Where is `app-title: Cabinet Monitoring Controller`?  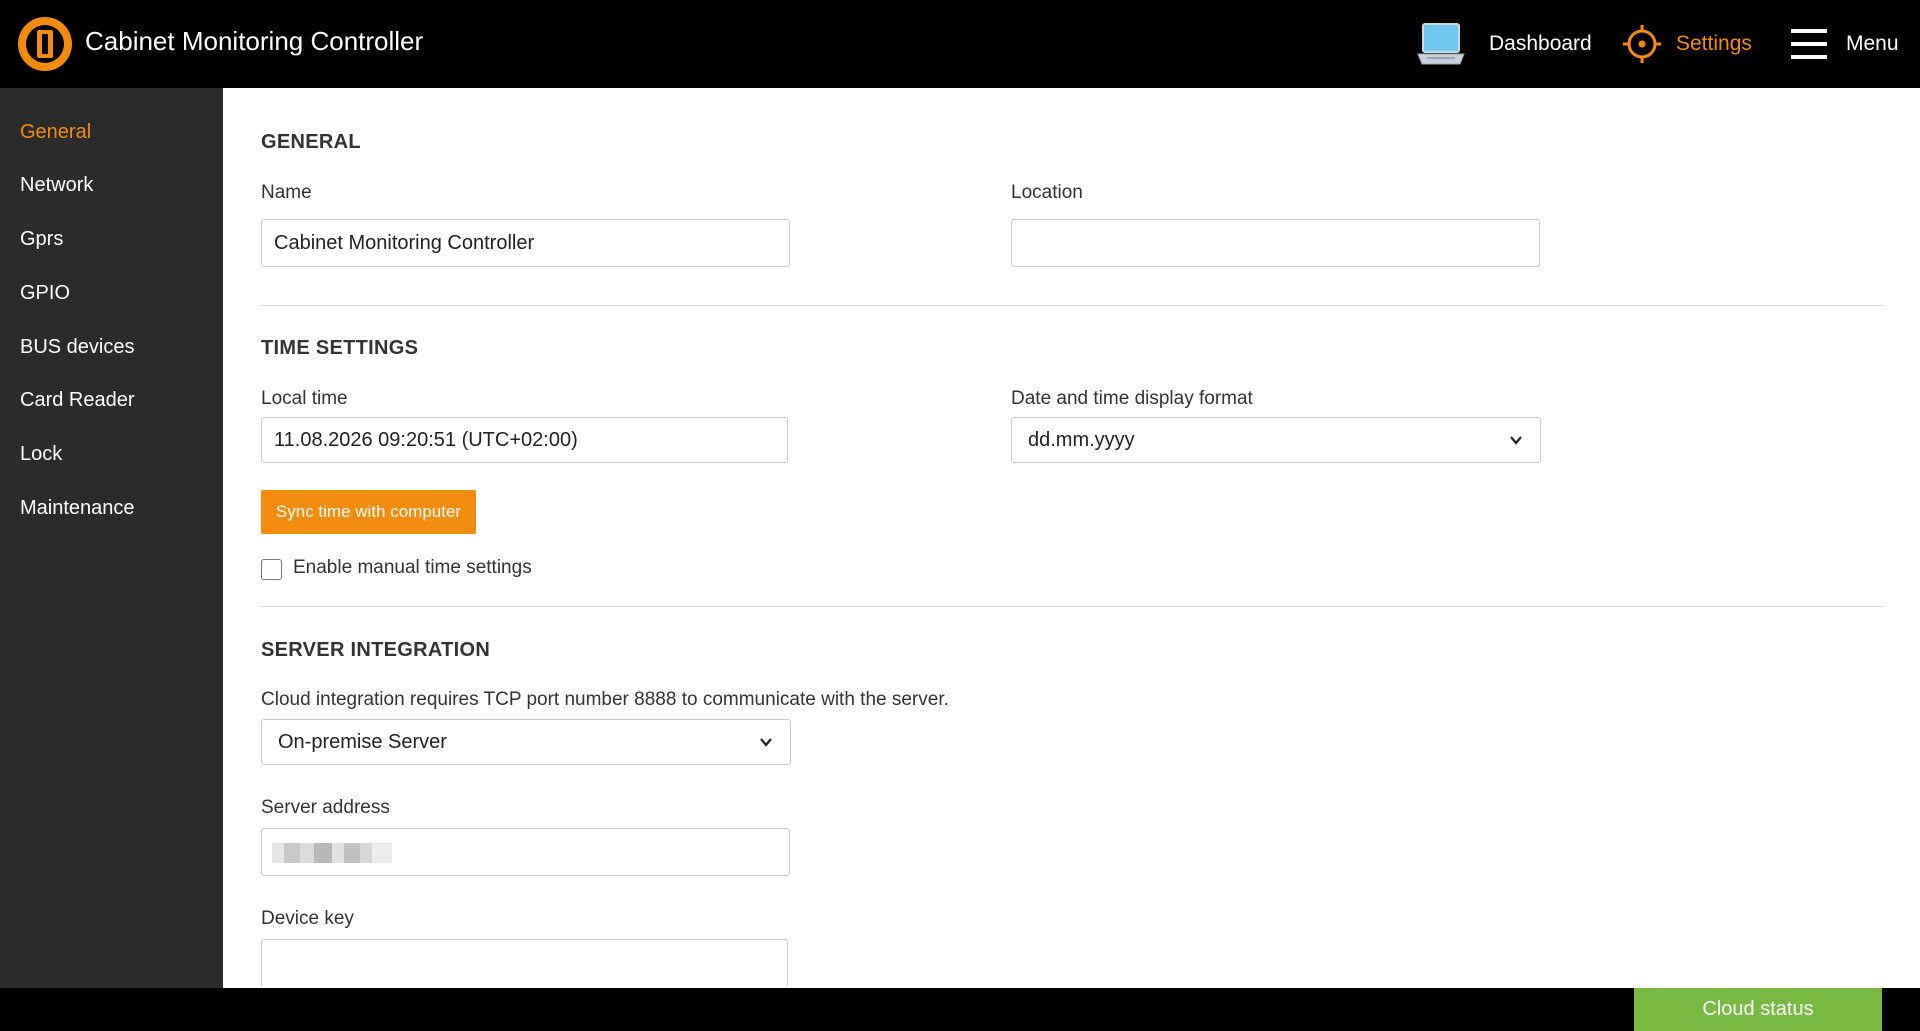
app-title: Cabinet Monitoring Controller is located at coordinates (254, 41).